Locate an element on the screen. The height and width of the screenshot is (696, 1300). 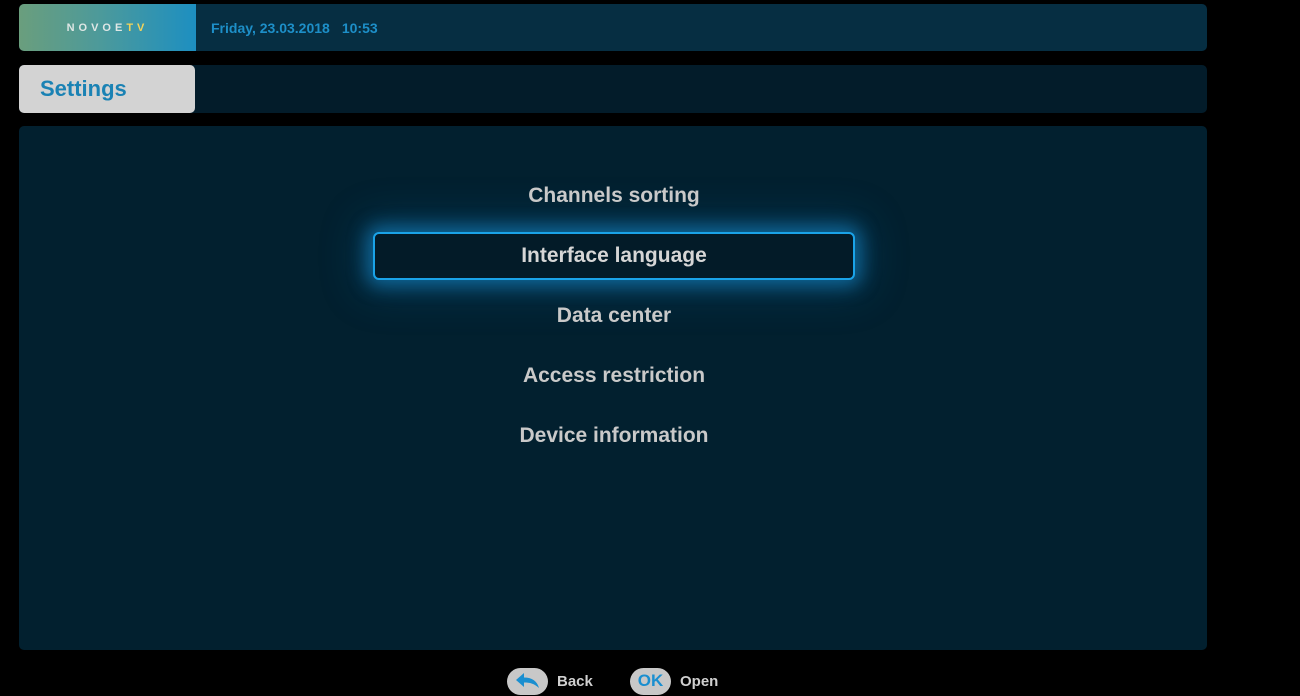
logo-text-tv: TV is located at coordinates (137, 27).